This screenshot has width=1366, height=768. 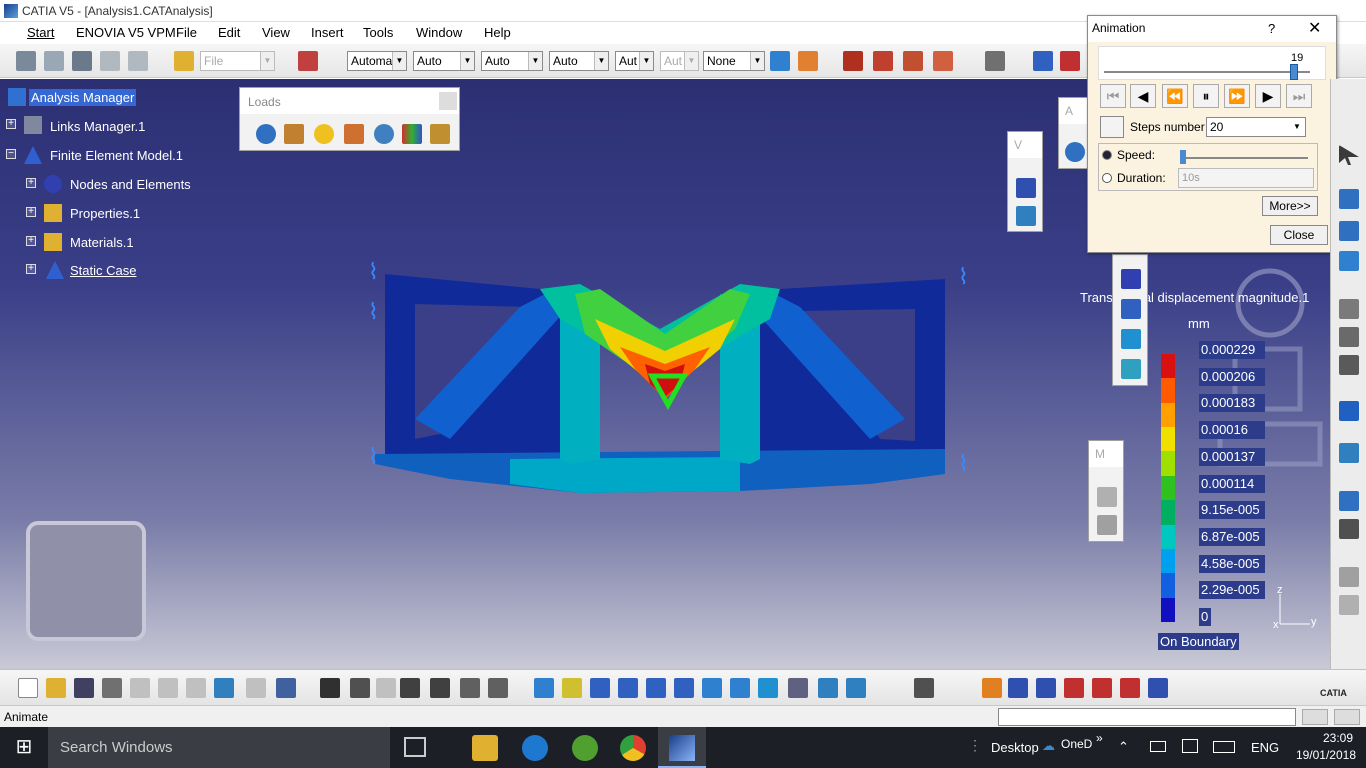 I want to click on zoom-out-icon, so click(x=684, y=688).